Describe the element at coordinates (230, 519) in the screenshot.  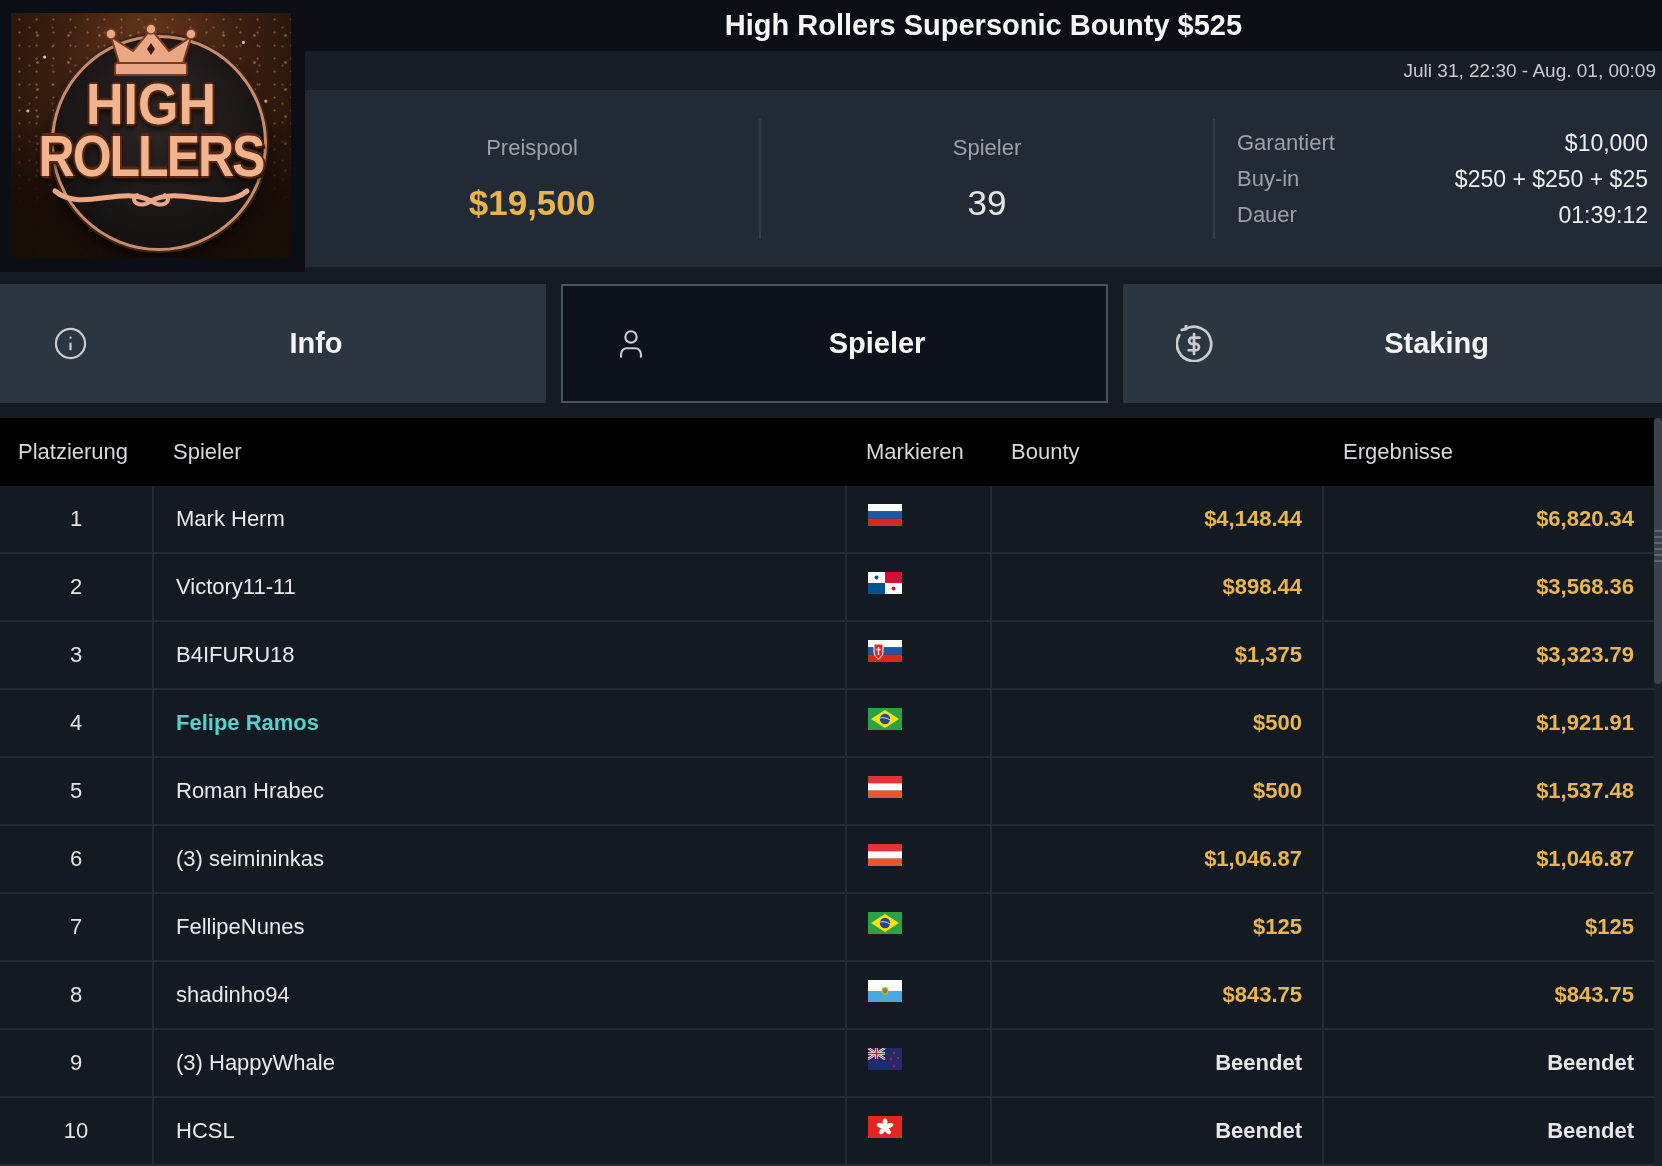
I see `player-name: Mark Herm` at that location.